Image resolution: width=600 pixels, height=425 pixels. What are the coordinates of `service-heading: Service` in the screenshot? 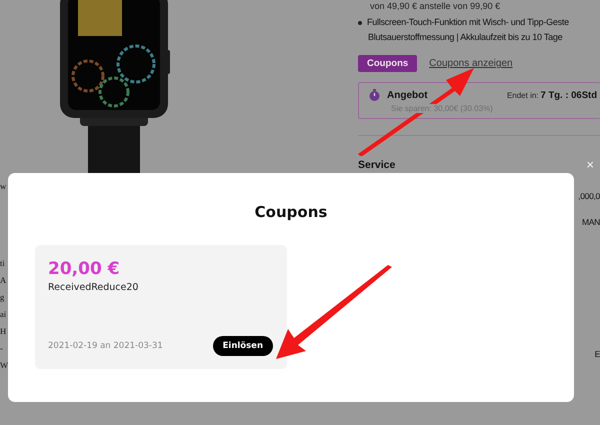 It's located at (377, 165).